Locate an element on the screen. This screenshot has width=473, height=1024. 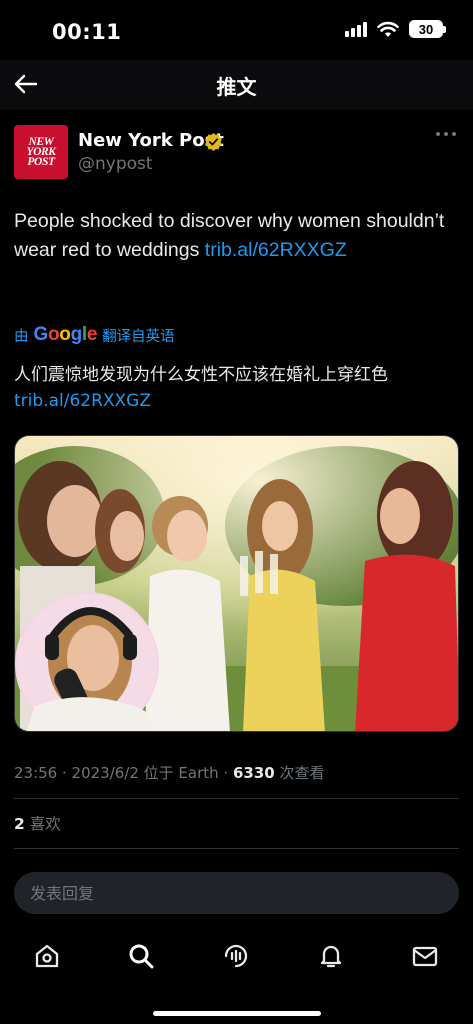
likes-row: 2 喜欢 is located at coordinates (37, 823).